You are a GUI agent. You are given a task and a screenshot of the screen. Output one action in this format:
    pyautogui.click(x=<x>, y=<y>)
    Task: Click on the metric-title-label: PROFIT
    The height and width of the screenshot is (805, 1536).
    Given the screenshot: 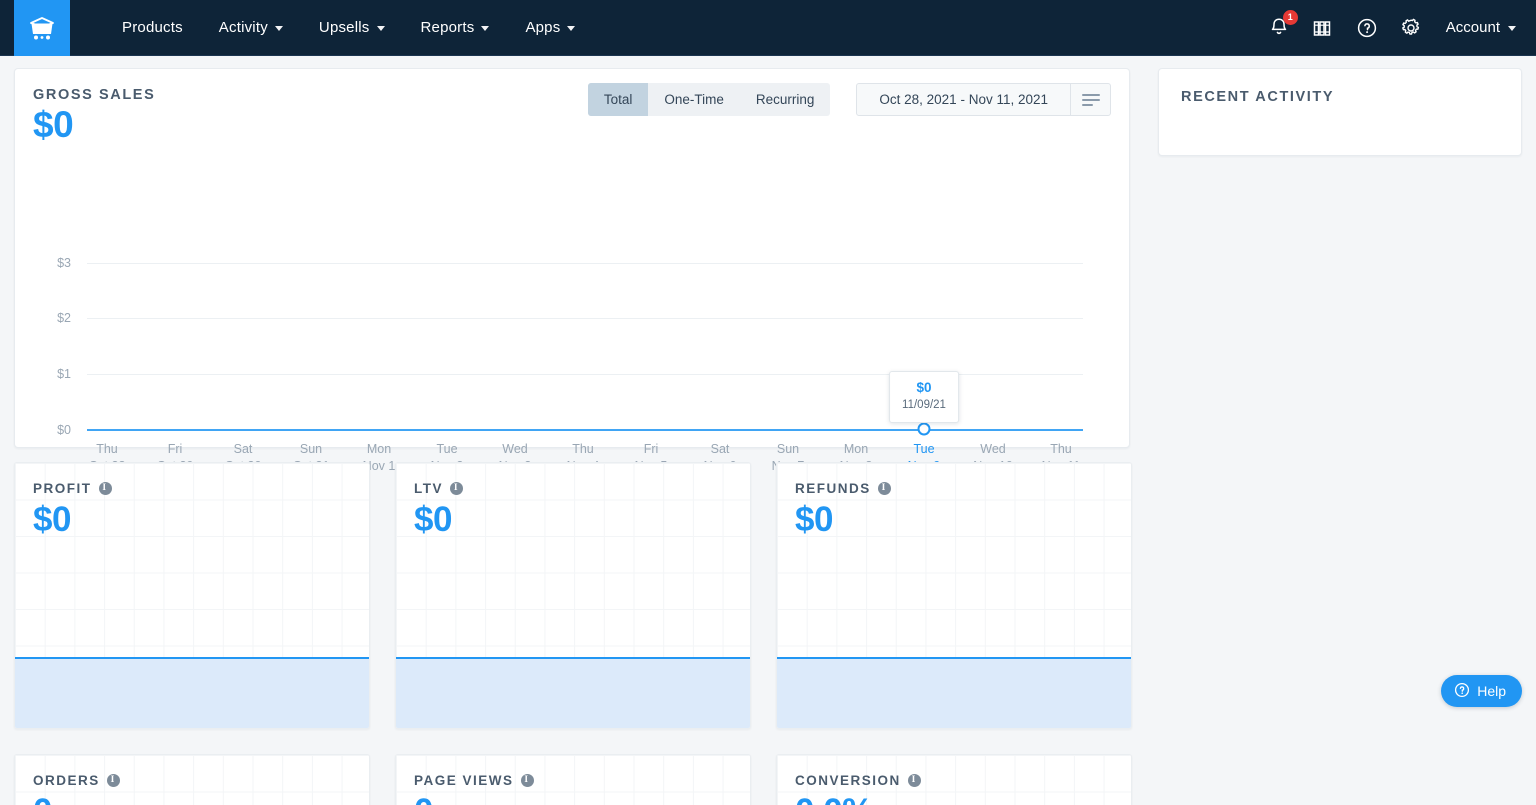 What is the action you would take?
    pyautogui.click(x=62, y=488)
    